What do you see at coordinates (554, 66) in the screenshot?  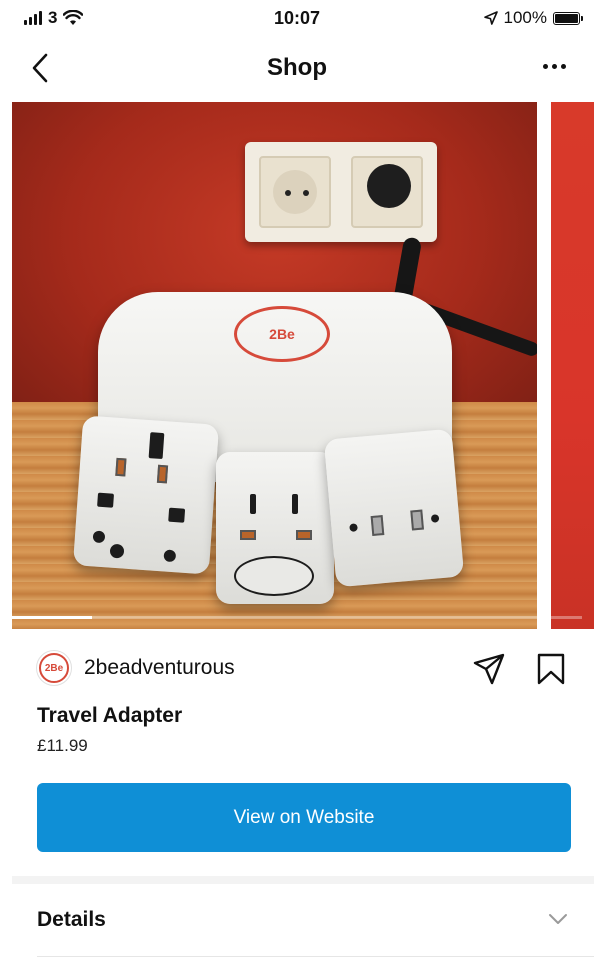 I see `more-icon` at bounding box center [554, 66].